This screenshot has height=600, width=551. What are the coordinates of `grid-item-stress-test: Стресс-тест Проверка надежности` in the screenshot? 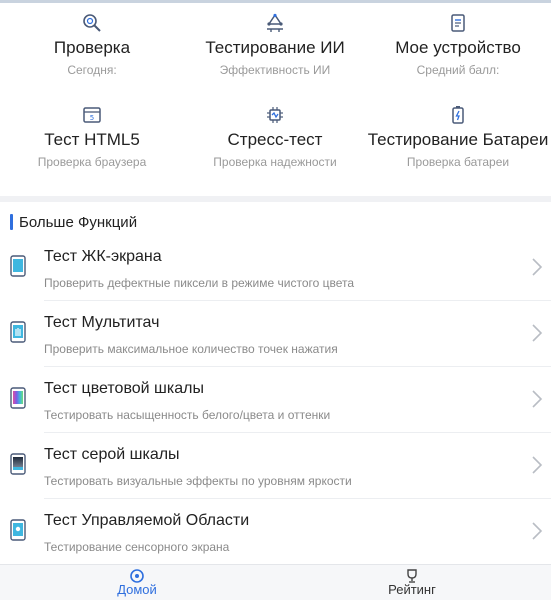 It's located at (275, 137).